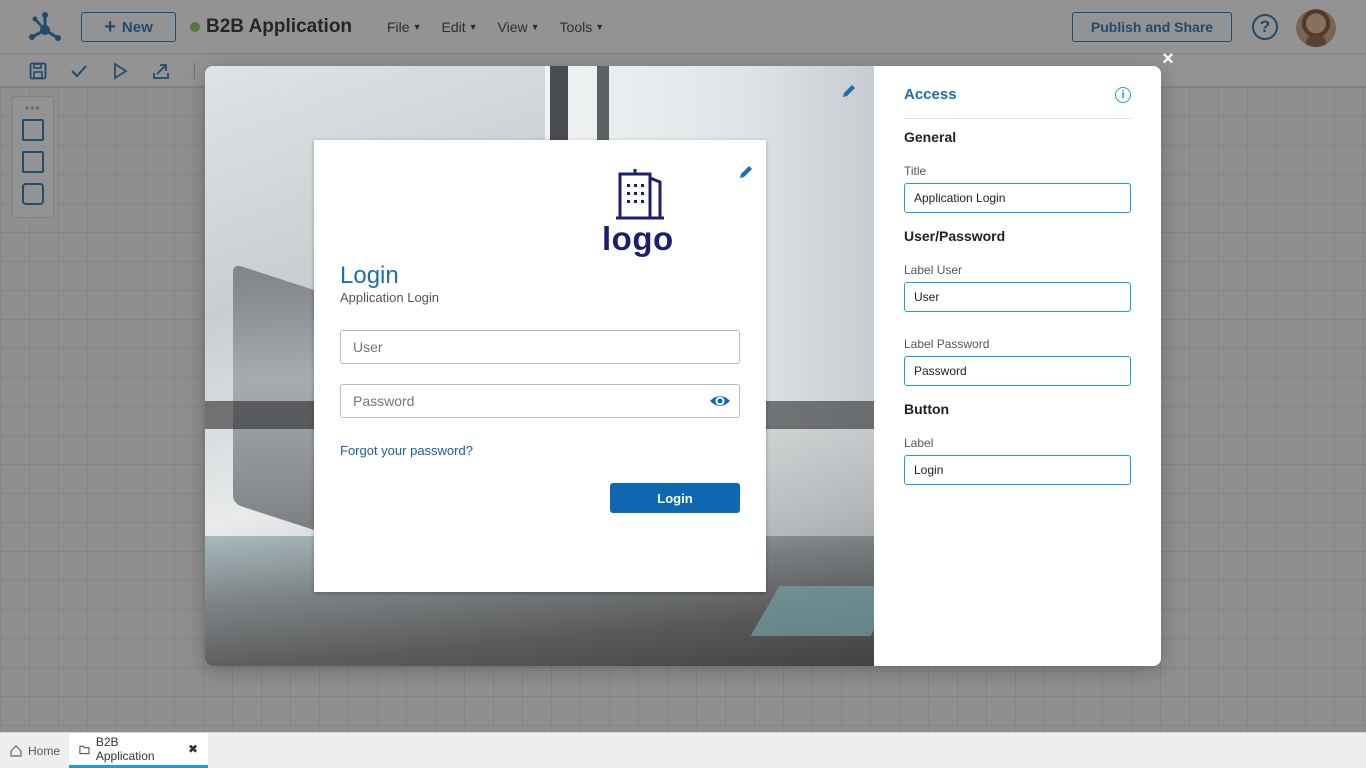  What do you see at coordinates (406, 450) in the screenshot?
I see `forgot-password-link: Forgot your password?` at bounding box center [406, 450].